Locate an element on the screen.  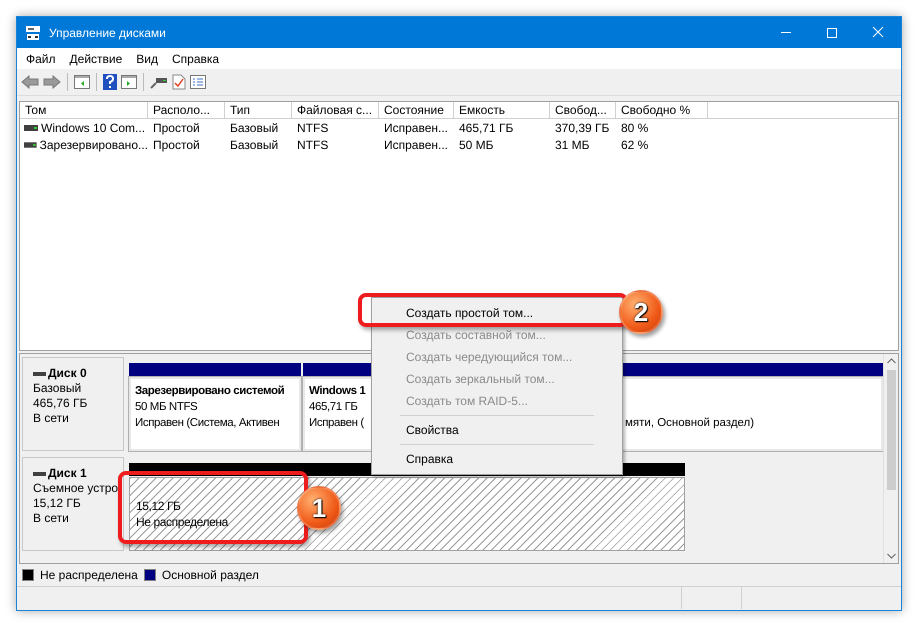
partition-text: Windows 1 is located at coordinates (337, 391).